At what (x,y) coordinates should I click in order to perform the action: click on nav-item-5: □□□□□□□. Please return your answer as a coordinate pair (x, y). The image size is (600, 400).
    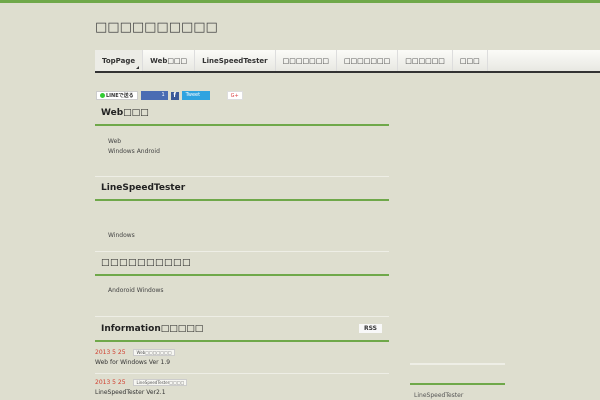
    Looking at the image, I should click on (368, 60).